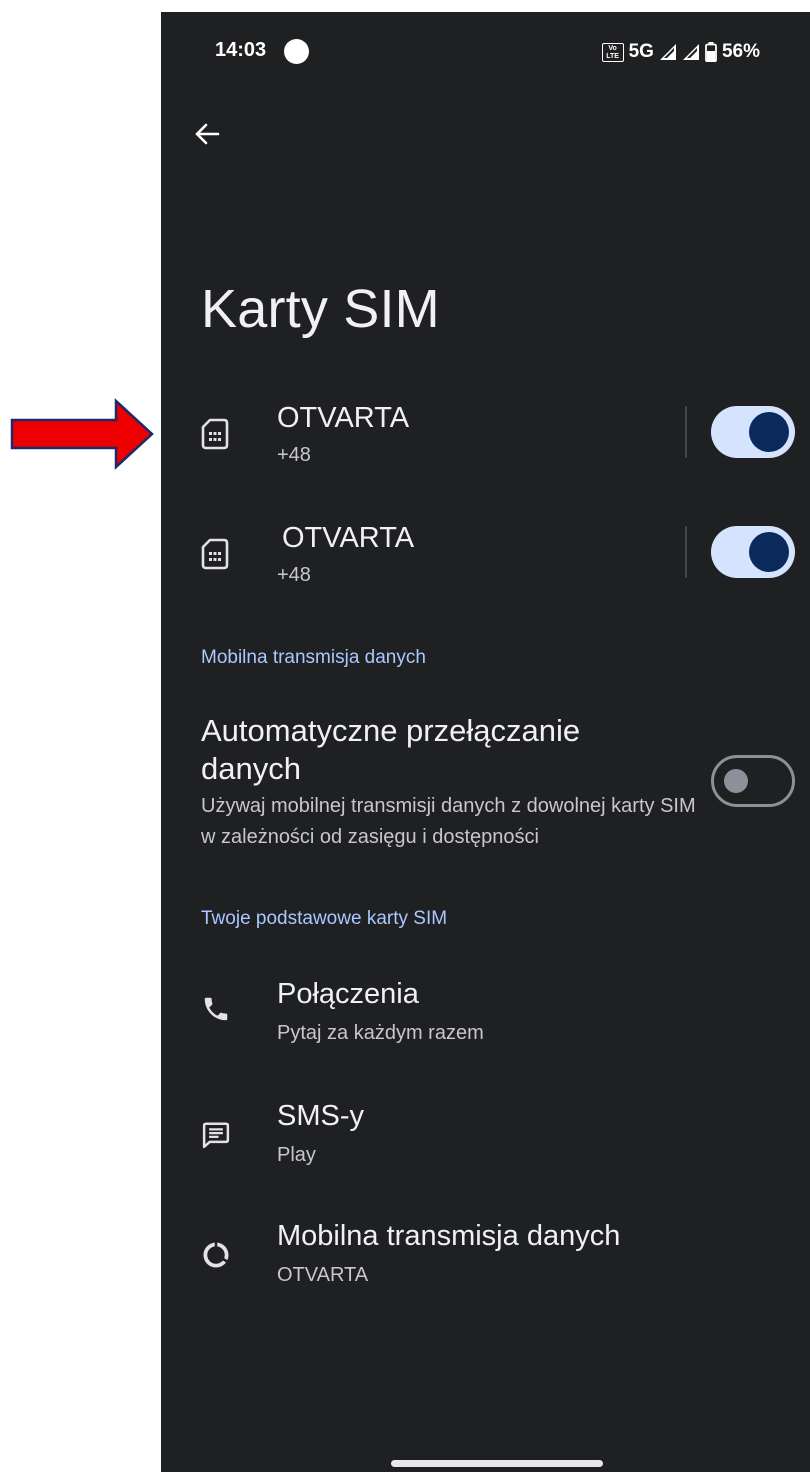 The image size is (810, 1472). What do you see at coordinates (320, 309) in the screenshot?
I see `page-title: Karty SIM` at bounding box center [320, 309].